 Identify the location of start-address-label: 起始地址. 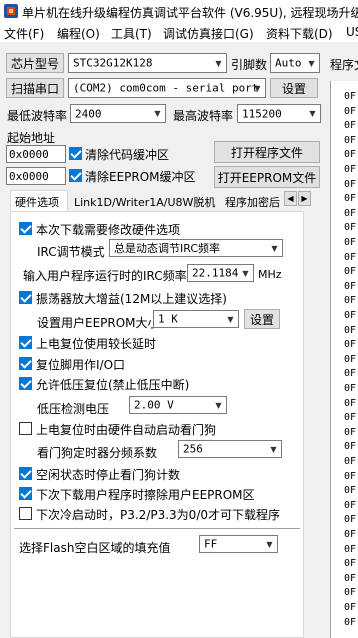
(31, 138).